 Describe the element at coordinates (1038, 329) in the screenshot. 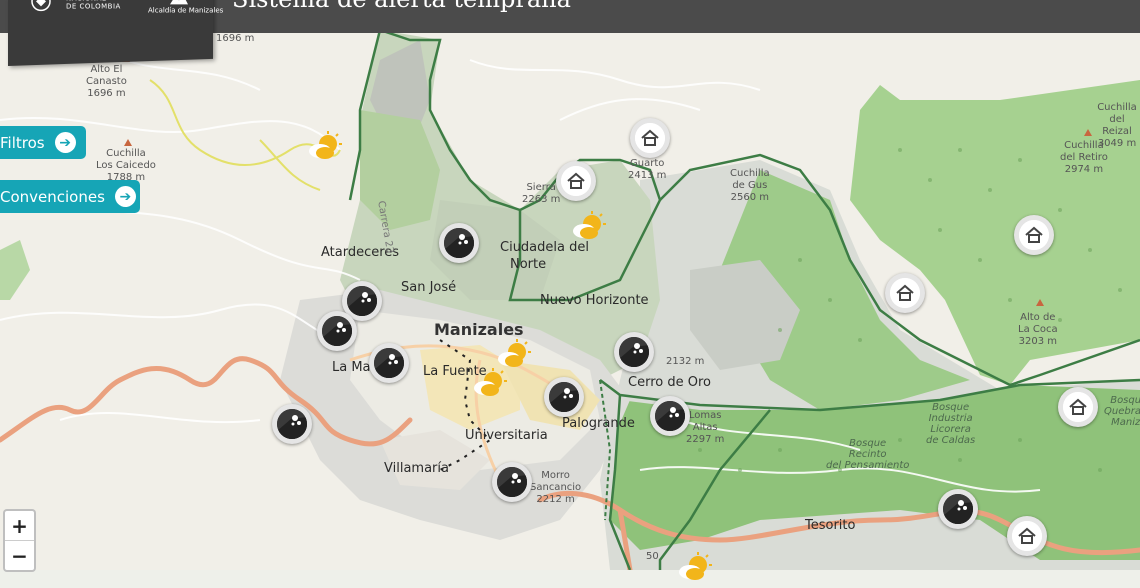

I see `label-alto-coca: Alto de La Coca 3203 m` at that location.